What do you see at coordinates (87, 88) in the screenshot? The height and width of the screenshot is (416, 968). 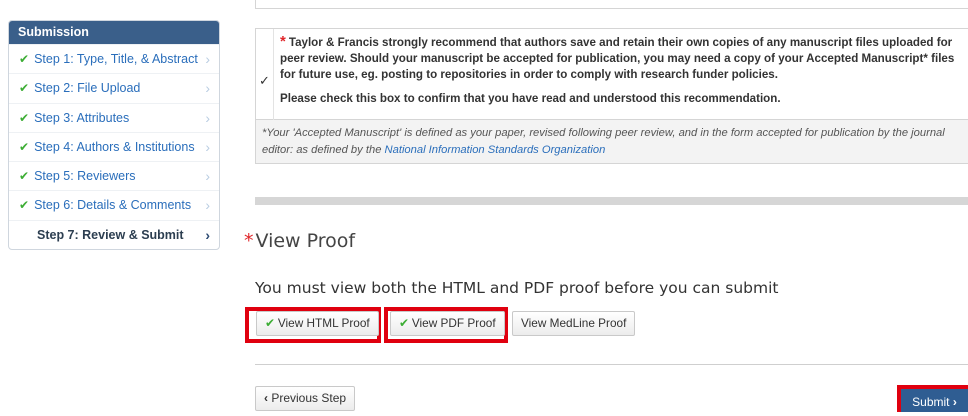 I see `step-label: Step 2: File Upload` at bounding box center [87, 88].